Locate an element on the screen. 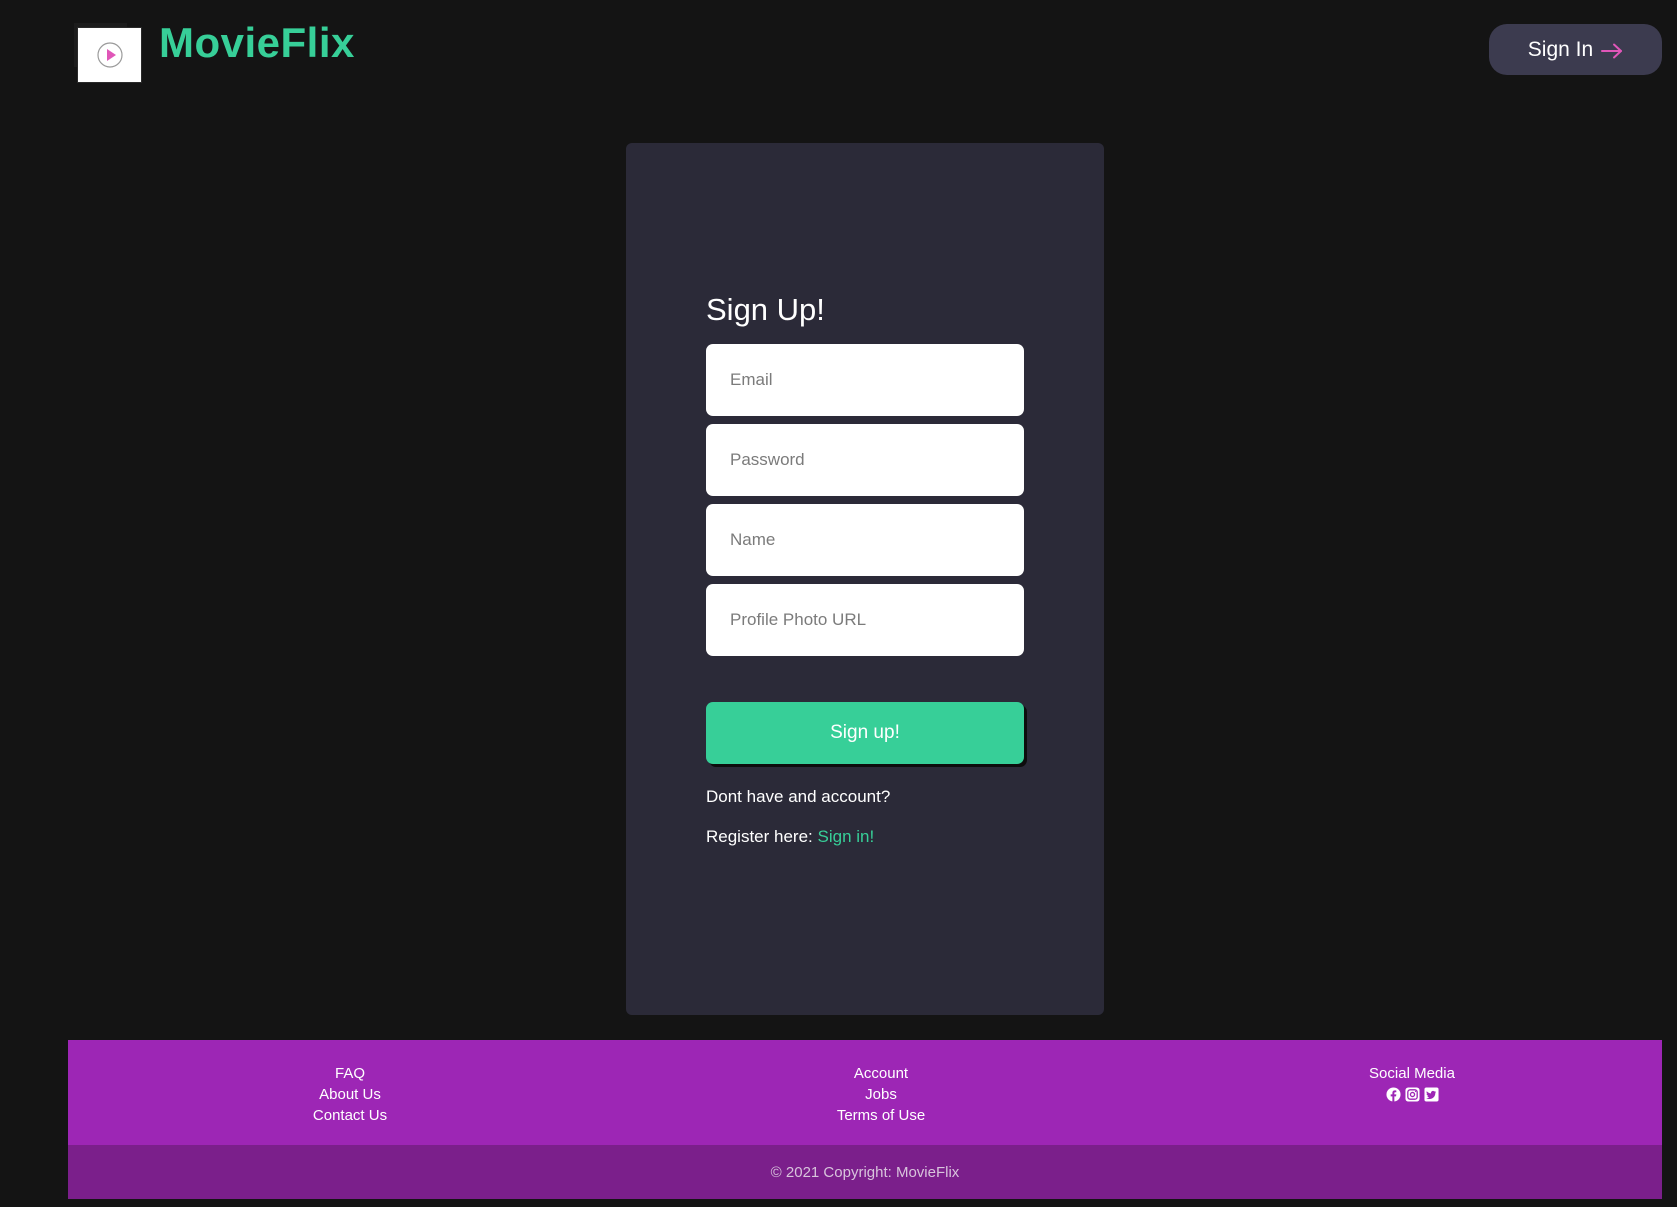  name-field is located at coordinates (865, 540).